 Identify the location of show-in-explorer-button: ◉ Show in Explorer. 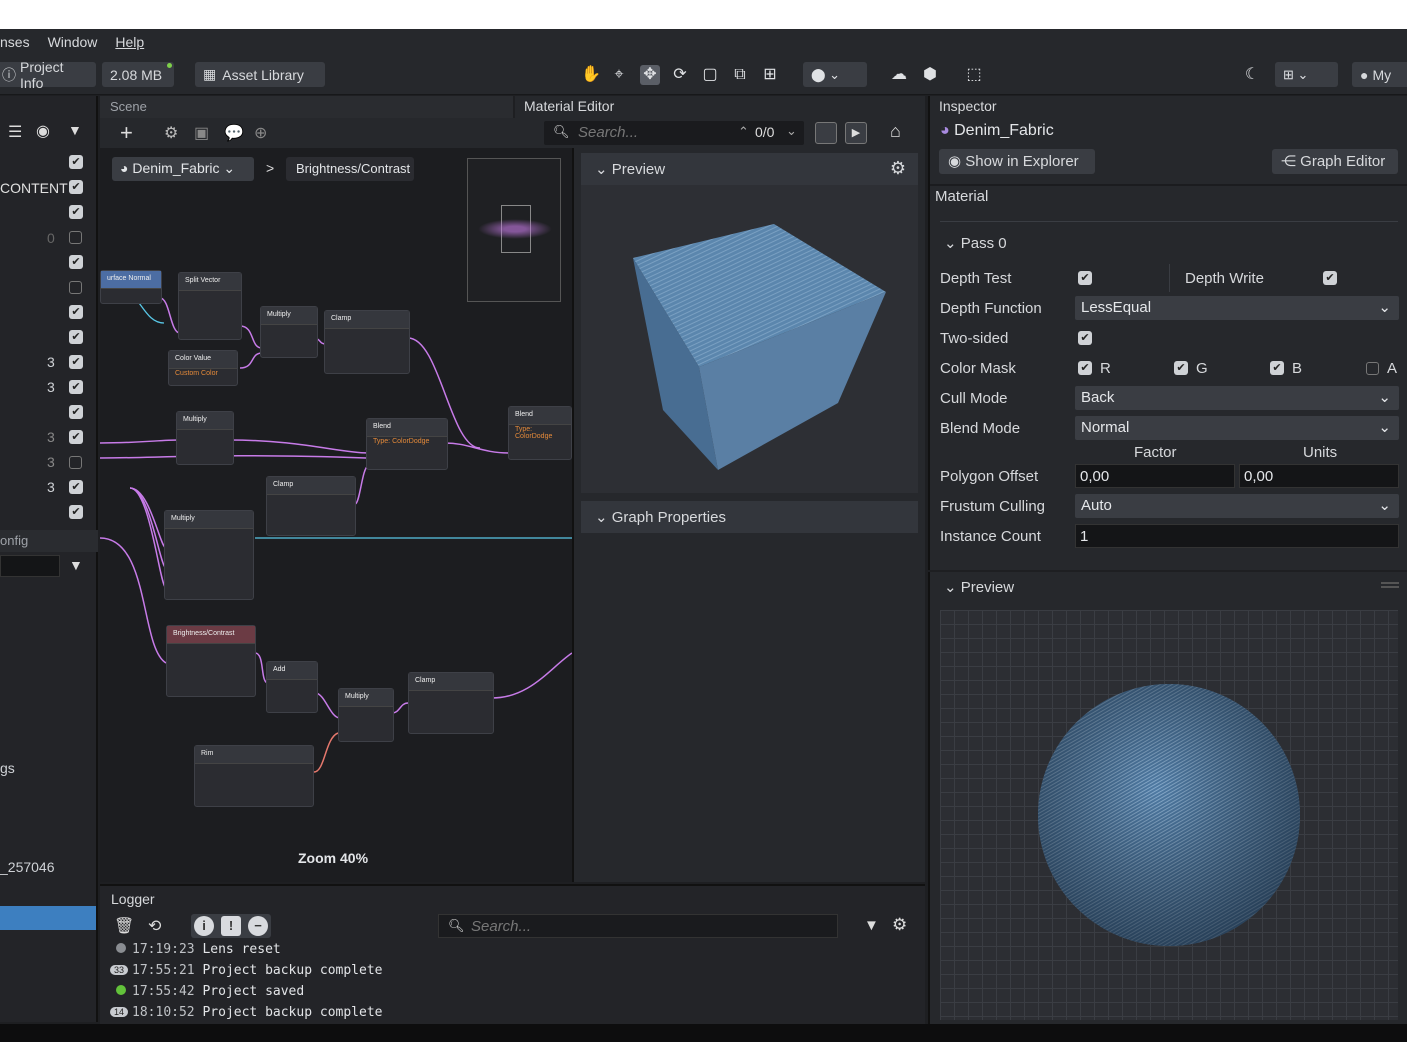
(1017, 161).